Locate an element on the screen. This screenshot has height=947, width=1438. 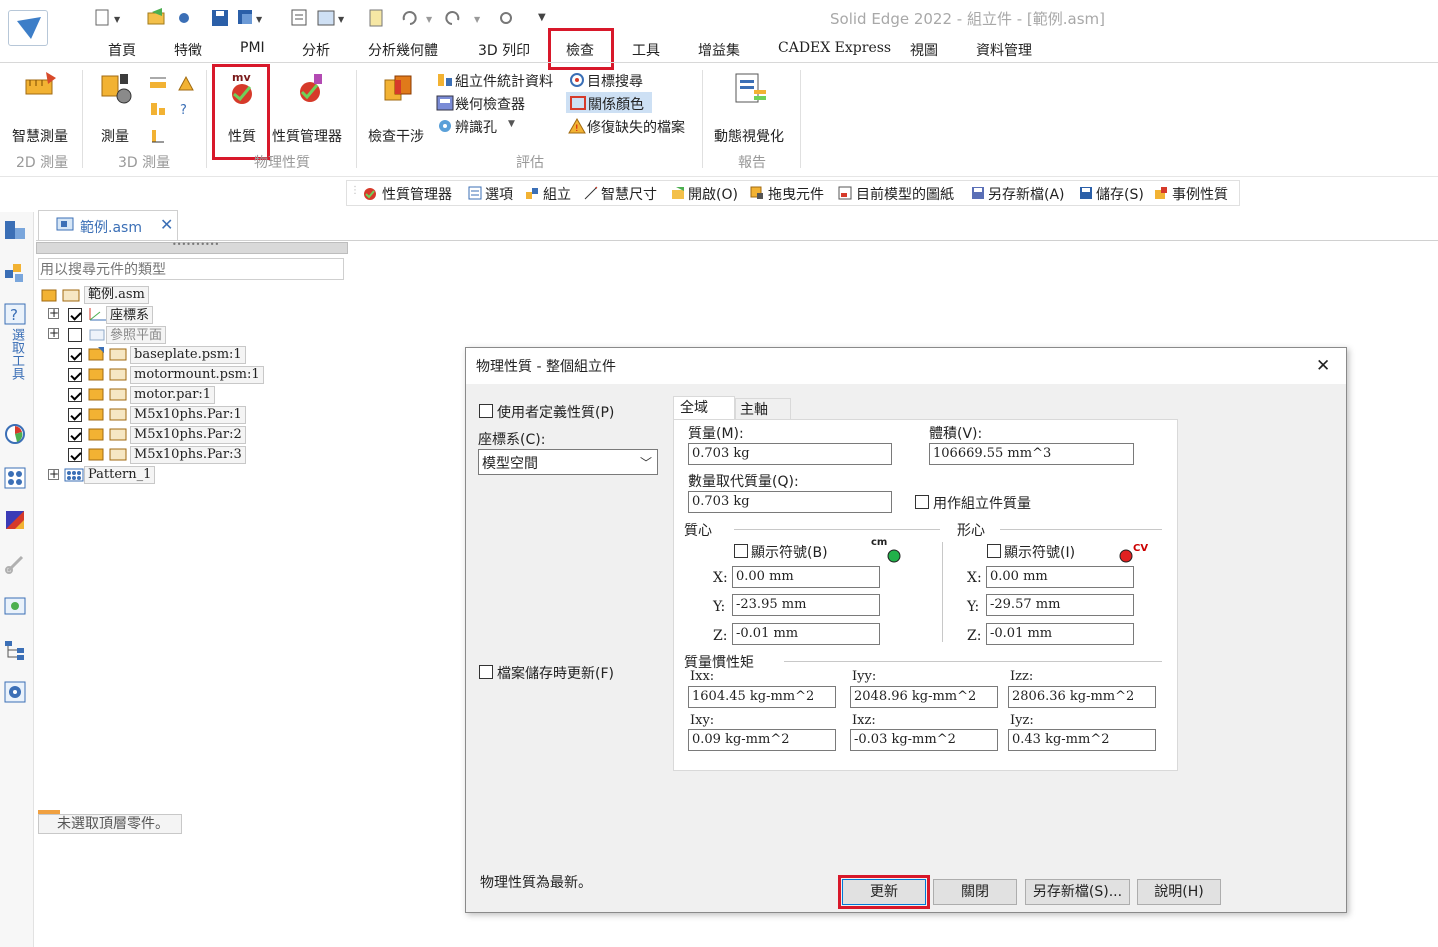
tab-tools: 工具 is located at coordinates (646, 50).